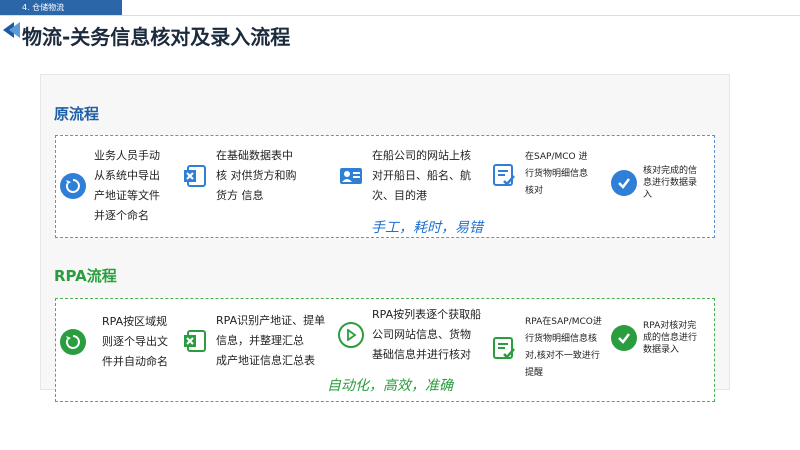  What do you see at coordinates (14, 30) in the screenshot?
I see `chevron-left-icon` at bounding box center [14, 30].